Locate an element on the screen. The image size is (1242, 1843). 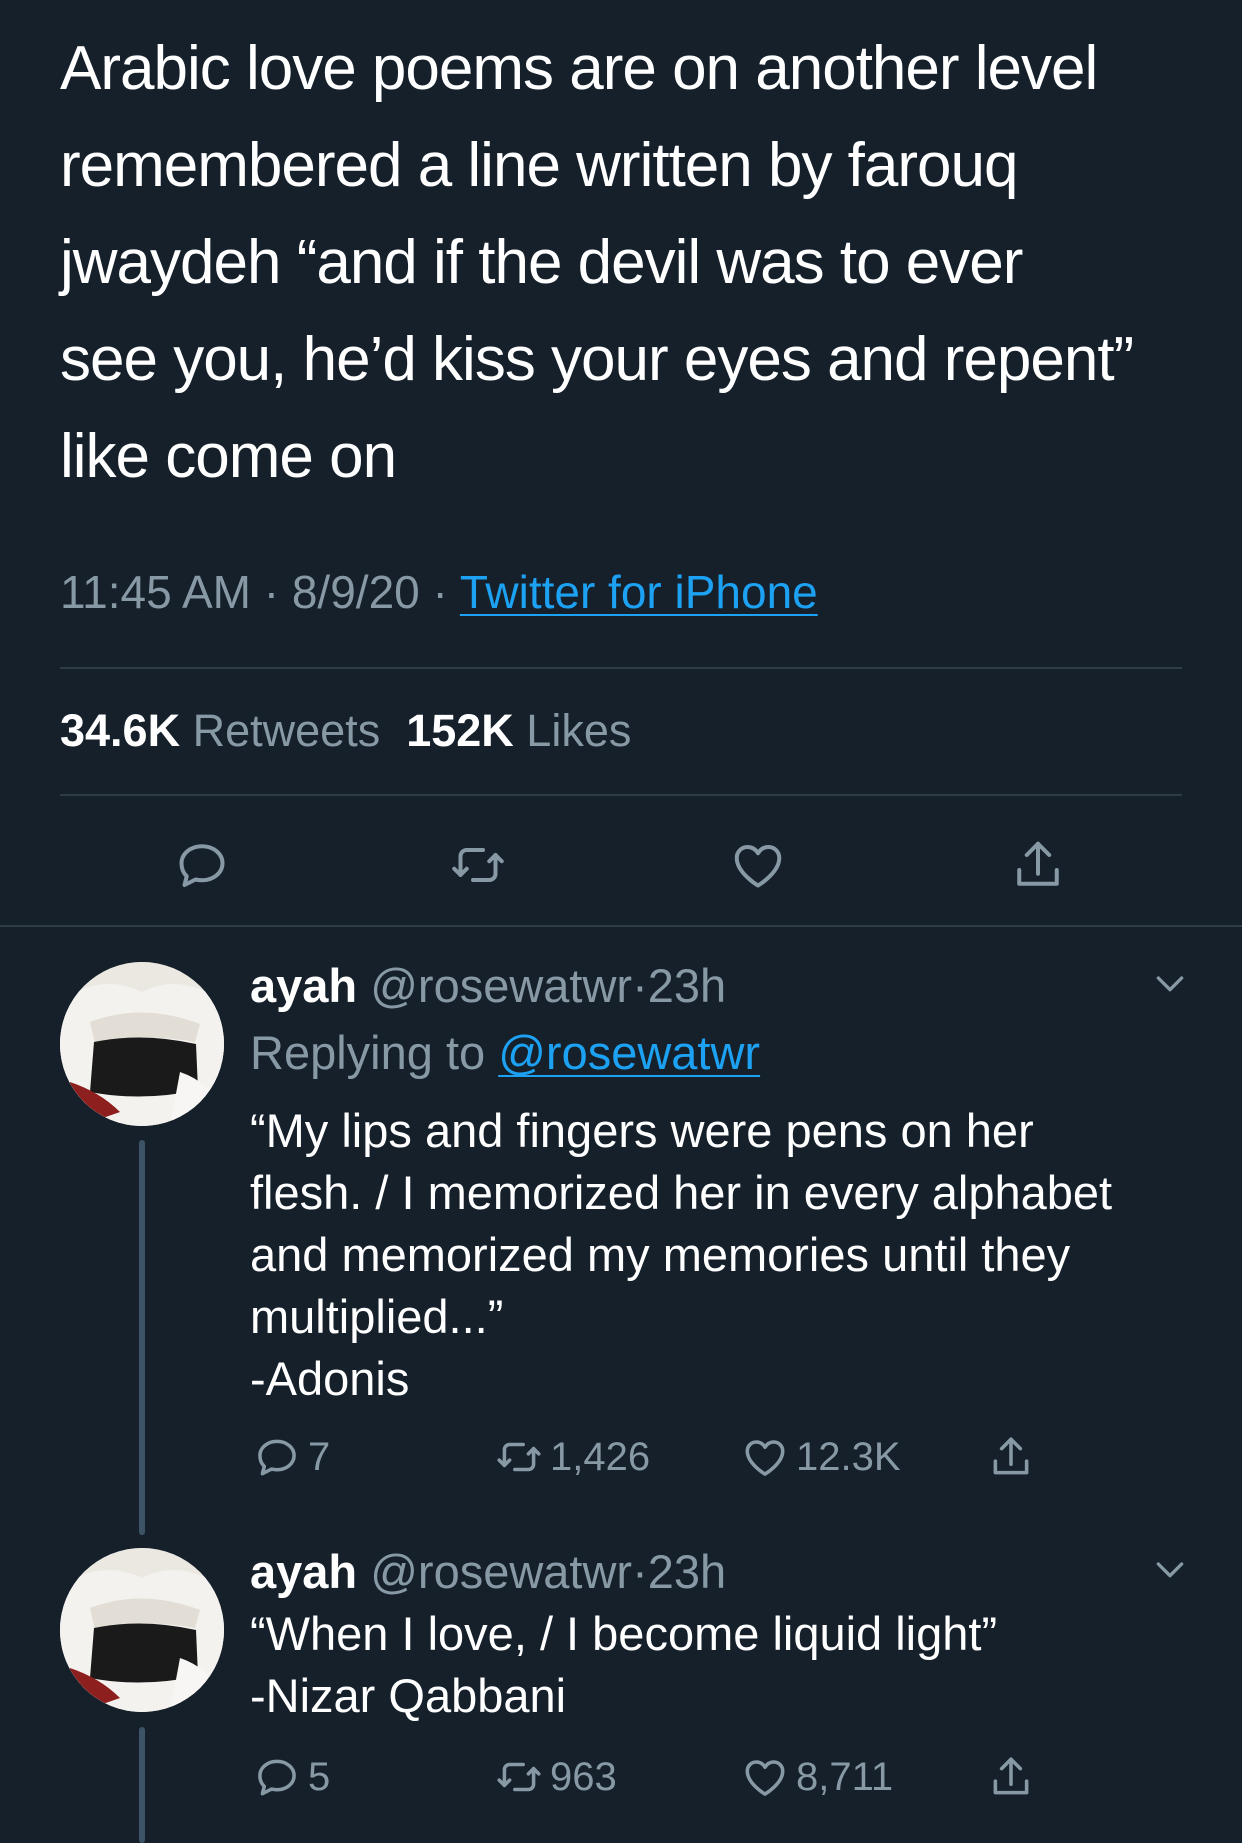
tweet-time: 11:45 AM is located at coordinates (155, 592).